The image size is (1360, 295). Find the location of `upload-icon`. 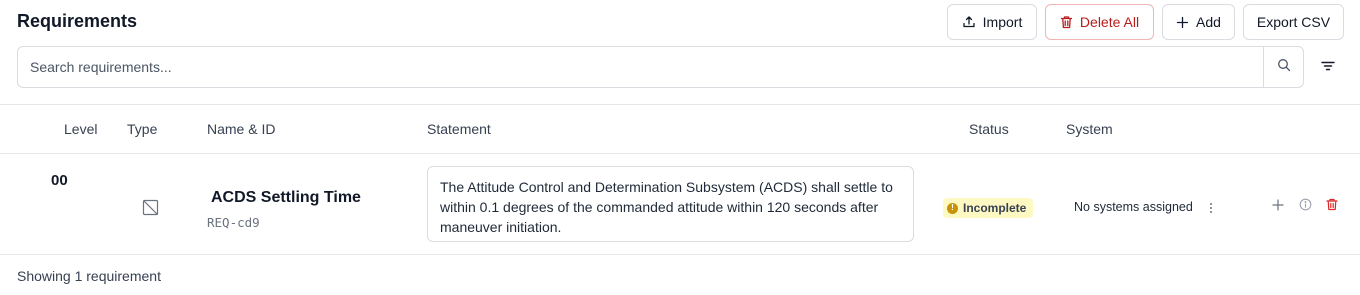

upload-icon is located at coordinates (969, 22).